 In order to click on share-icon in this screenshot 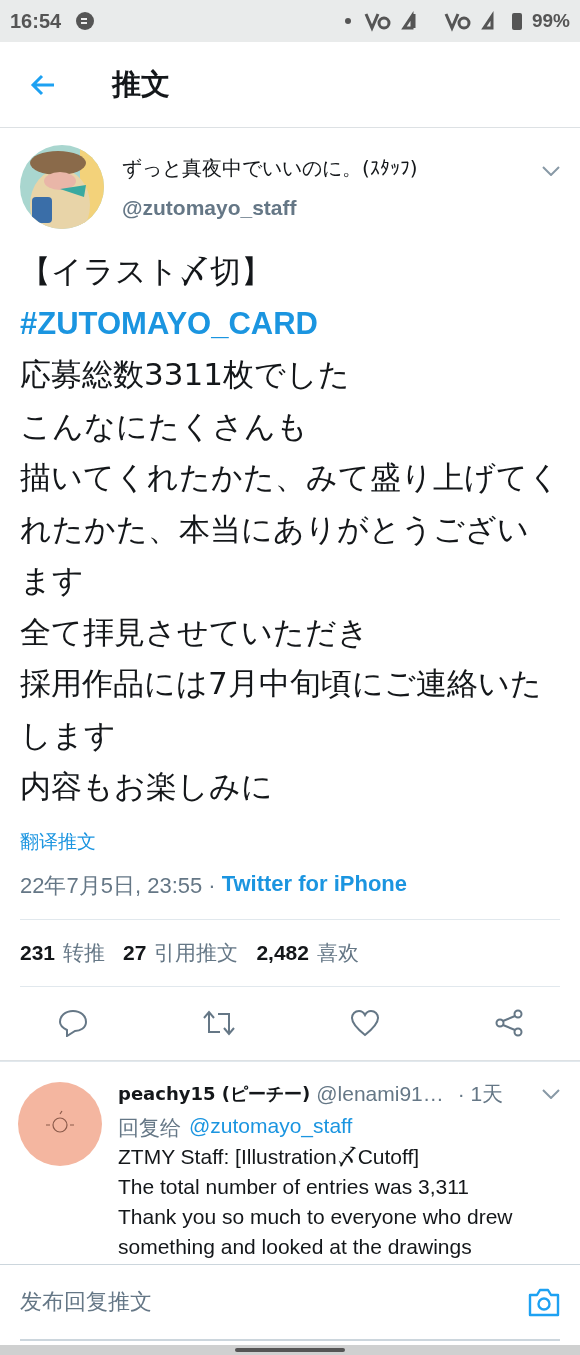, I will do `click(509, 1023)`.